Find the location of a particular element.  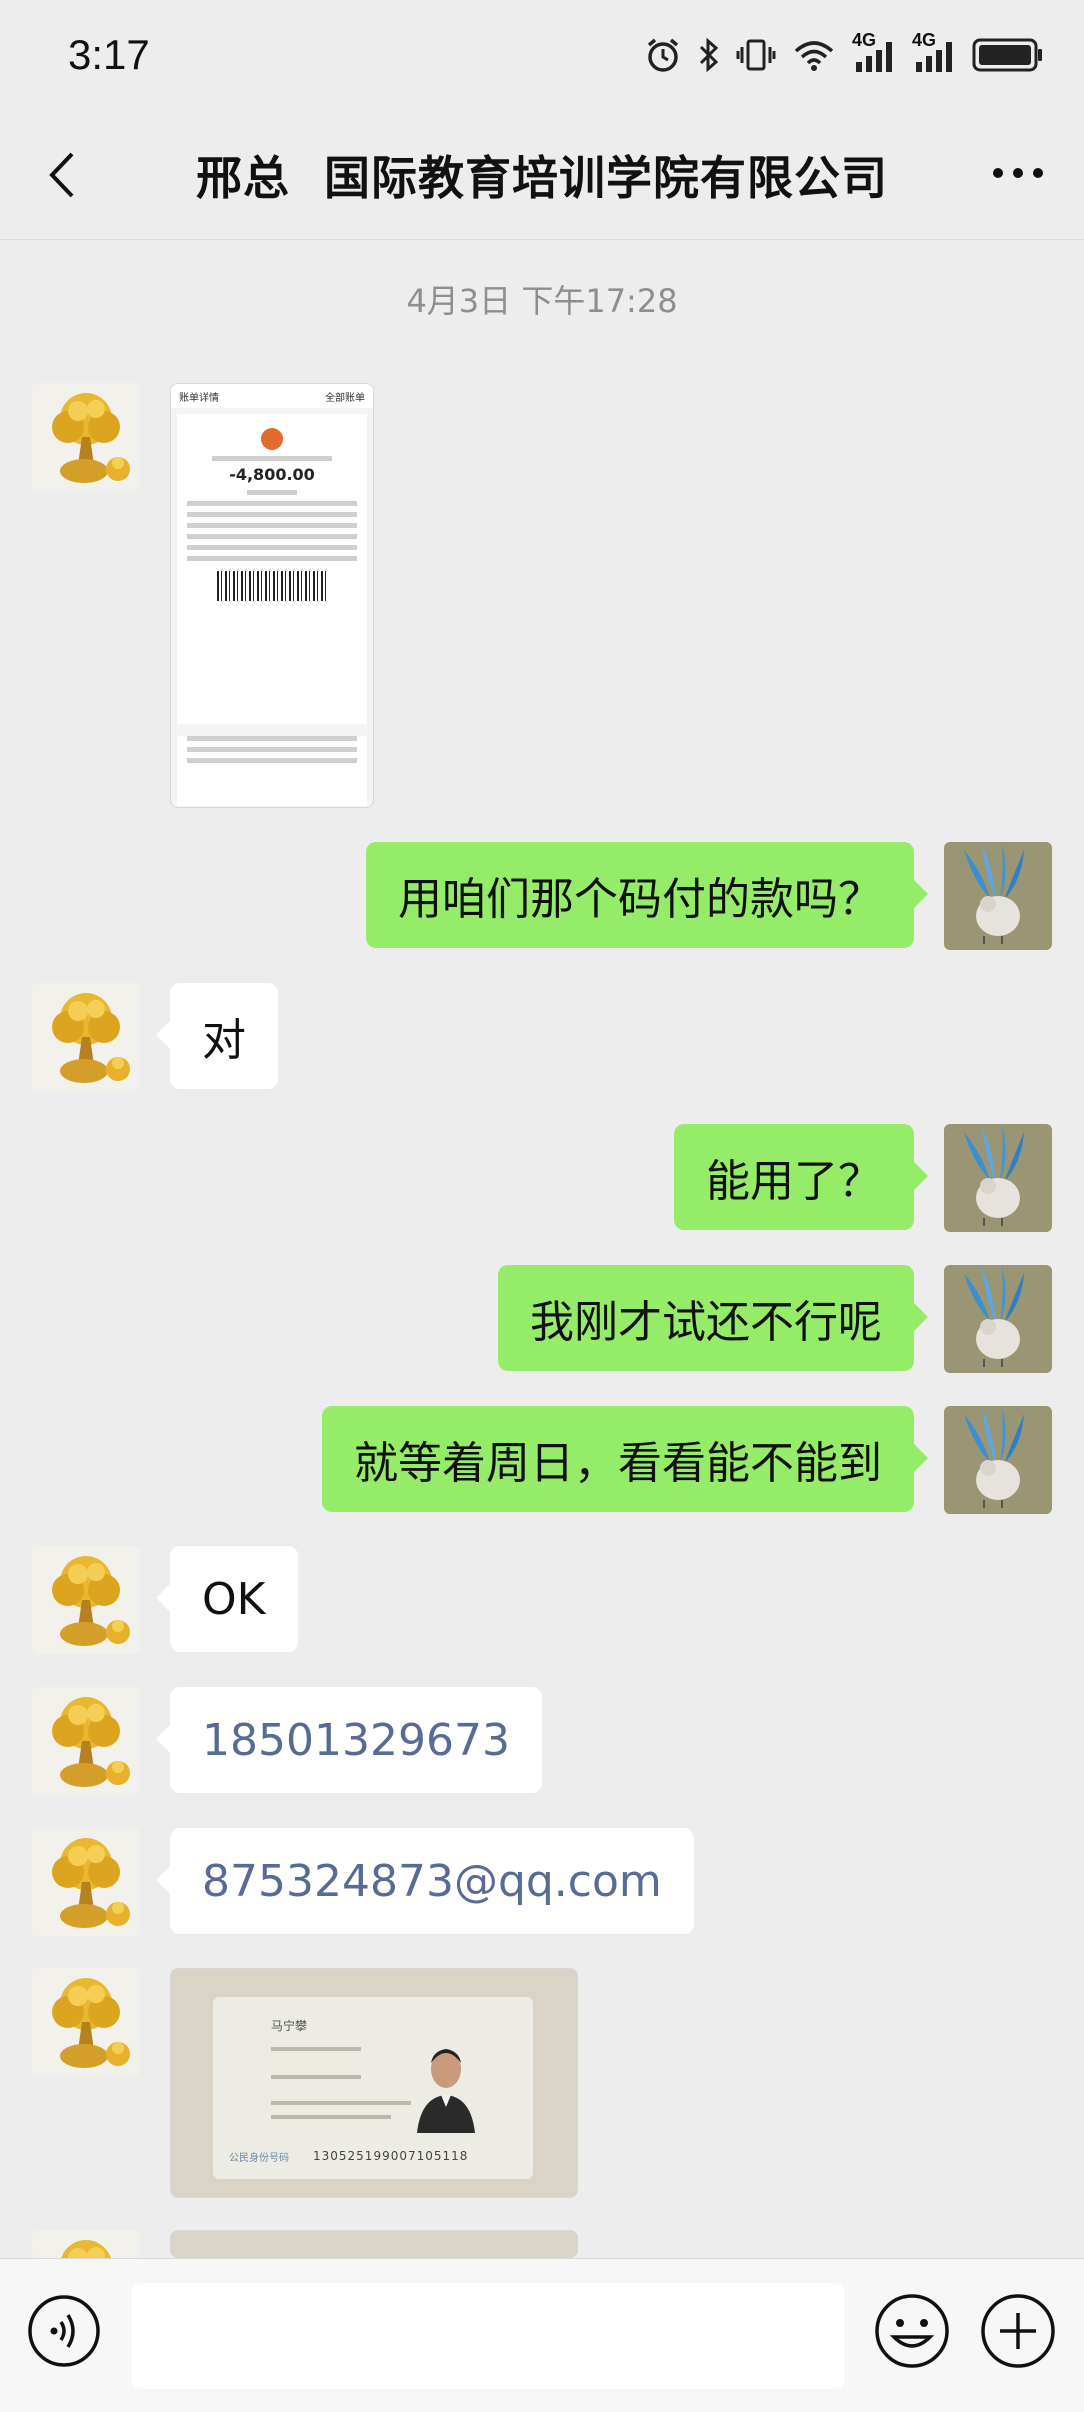

portrait-photo-icon is located at coordinates (446, 2083).